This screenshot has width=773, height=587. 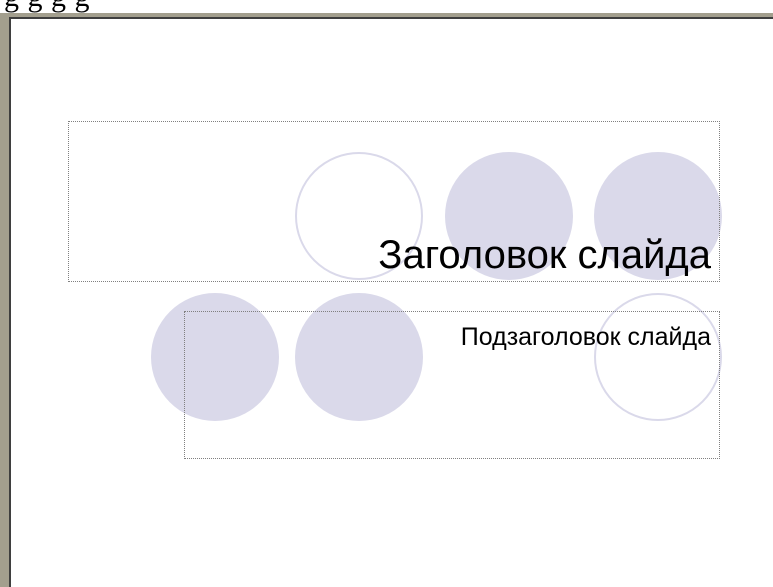 What do you see at coordinates (544, 255) in the screenshot?
I see `slide-title: Заголовок слайда` at bounding box center [544, 255].